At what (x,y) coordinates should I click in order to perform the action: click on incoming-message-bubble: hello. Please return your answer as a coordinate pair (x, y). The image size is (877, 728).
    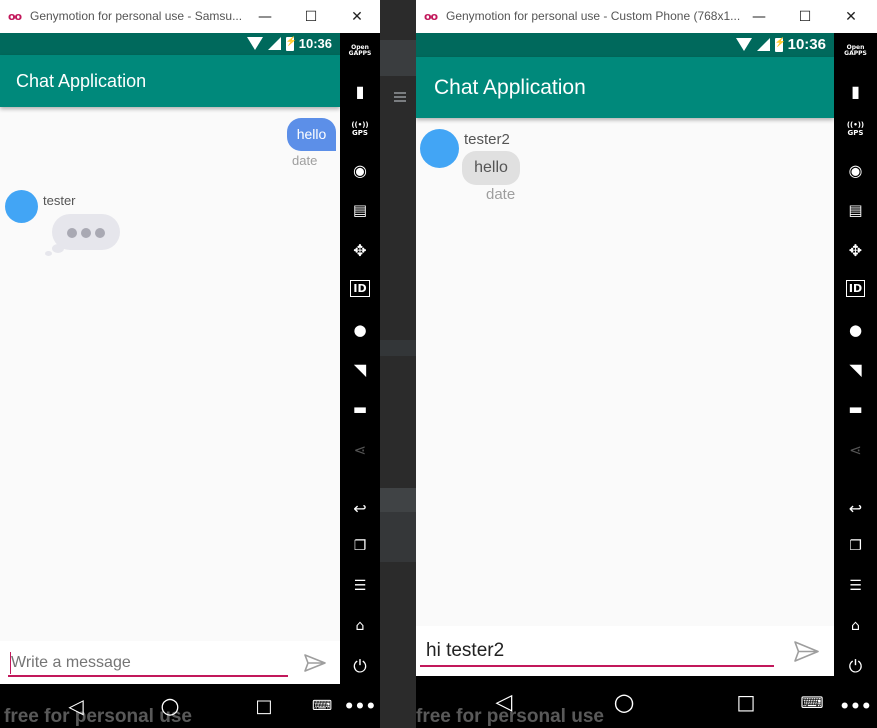
    Looking at the image, I should click on (491, 168).